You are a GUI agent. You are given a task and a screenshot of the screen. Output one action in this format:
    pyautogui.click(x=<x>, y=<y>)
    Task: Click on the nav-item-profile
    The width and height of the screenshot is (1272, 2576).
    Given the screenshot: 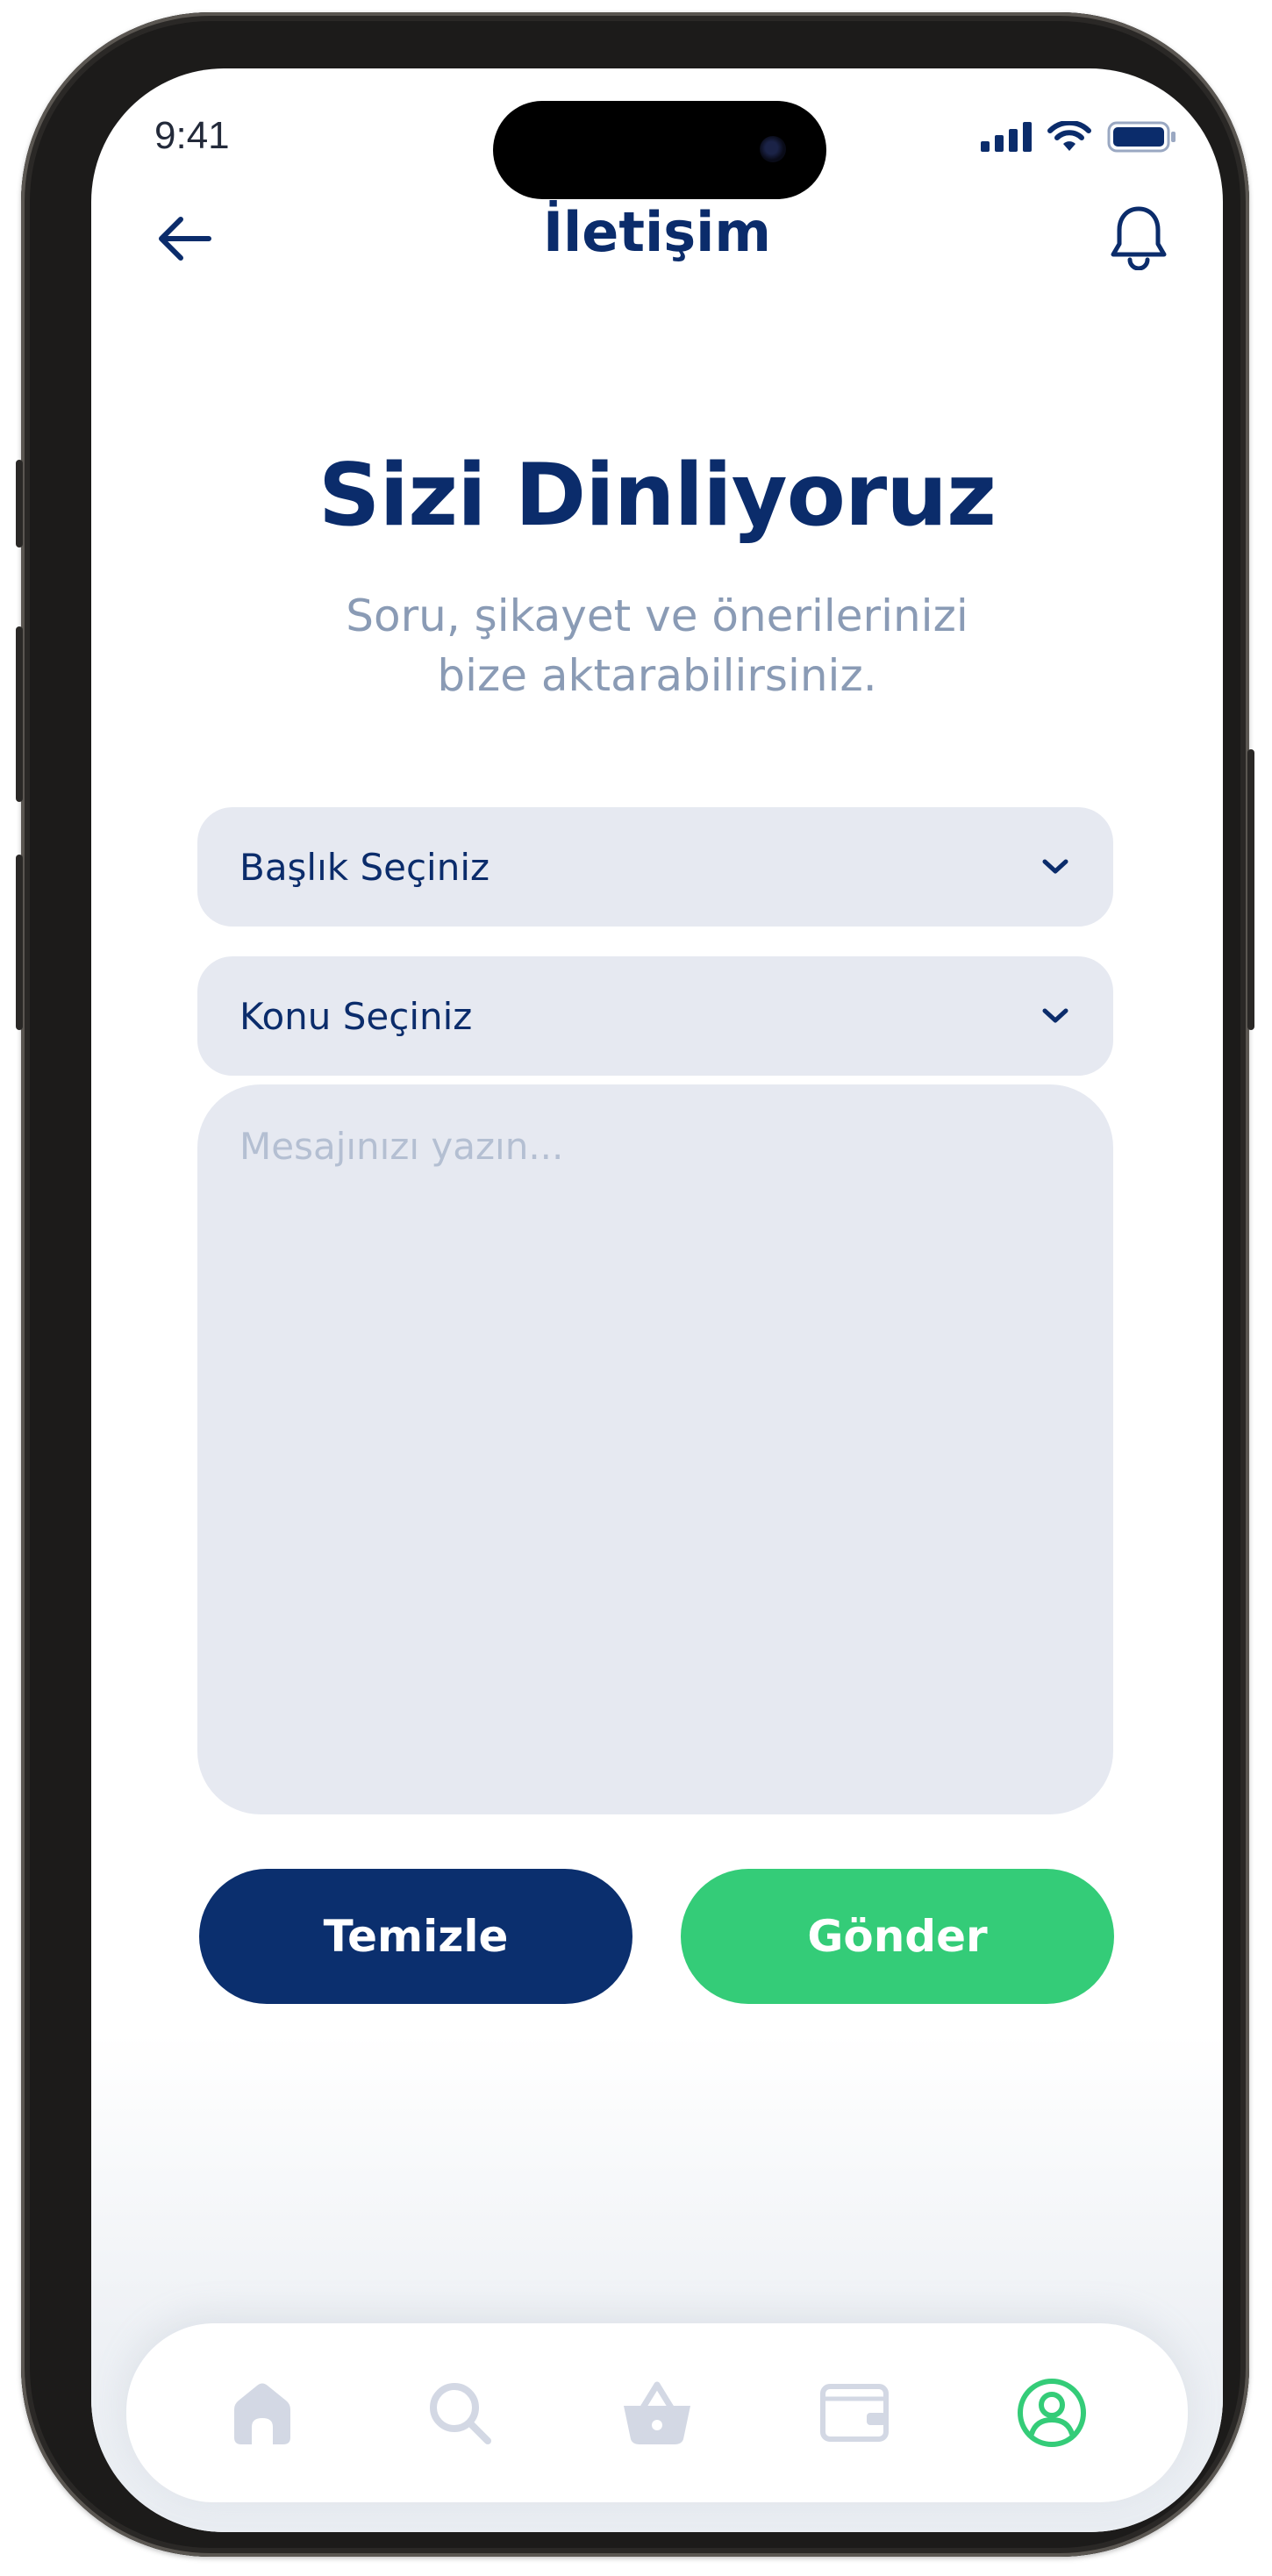 What is the action you would take?
    pyautogui.click(x=1051, y=2412)
    